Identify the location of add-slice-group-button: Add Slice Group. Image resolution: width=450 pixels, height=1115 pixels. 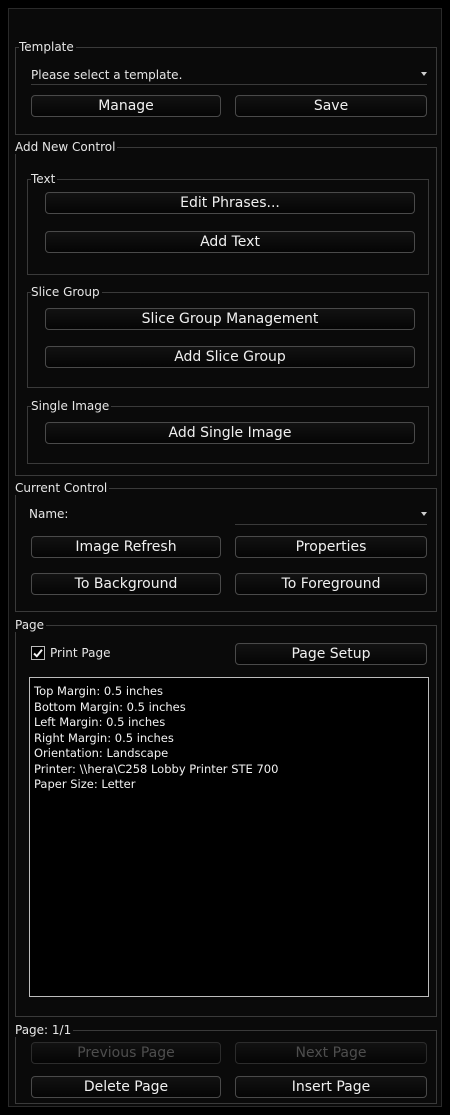
(230, 357).